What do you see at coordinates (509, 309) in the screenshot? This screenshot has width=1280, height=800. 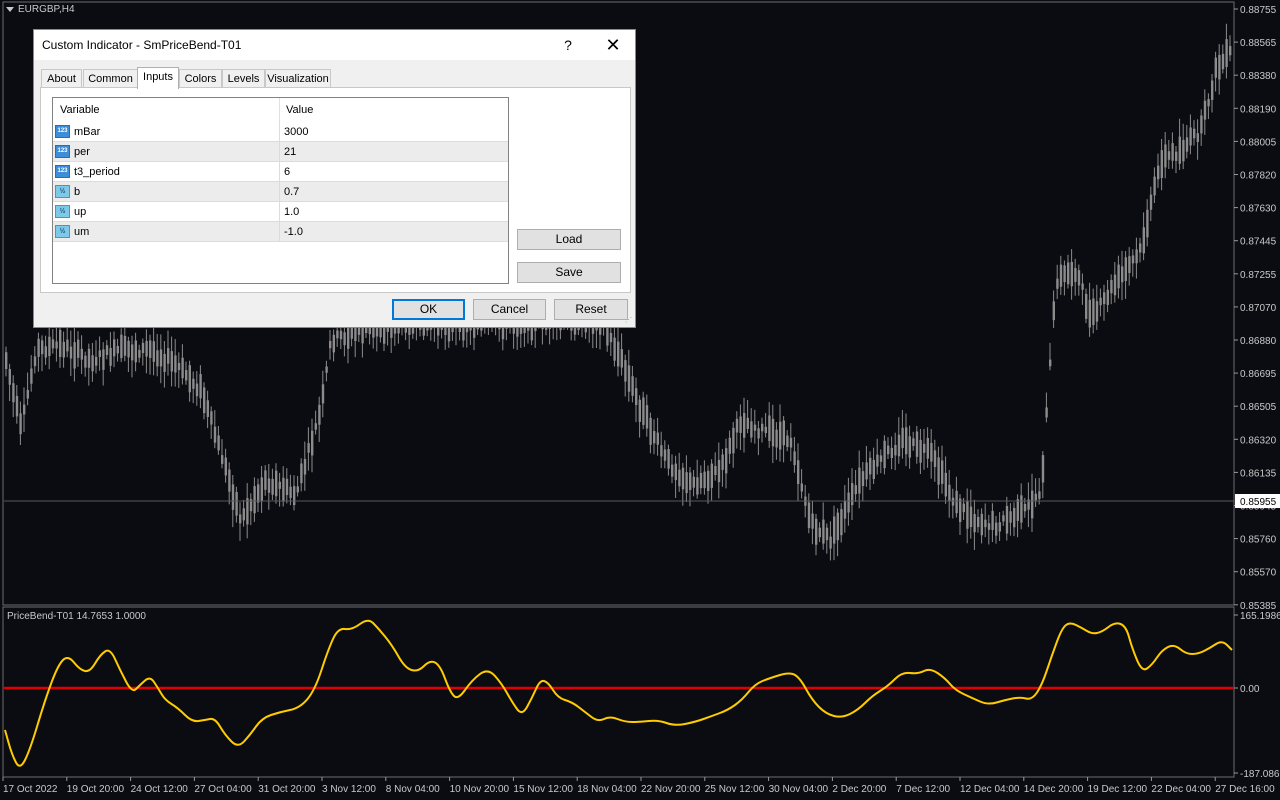 I see `cancel-button: Cancel` at bounding box center [509, 309].